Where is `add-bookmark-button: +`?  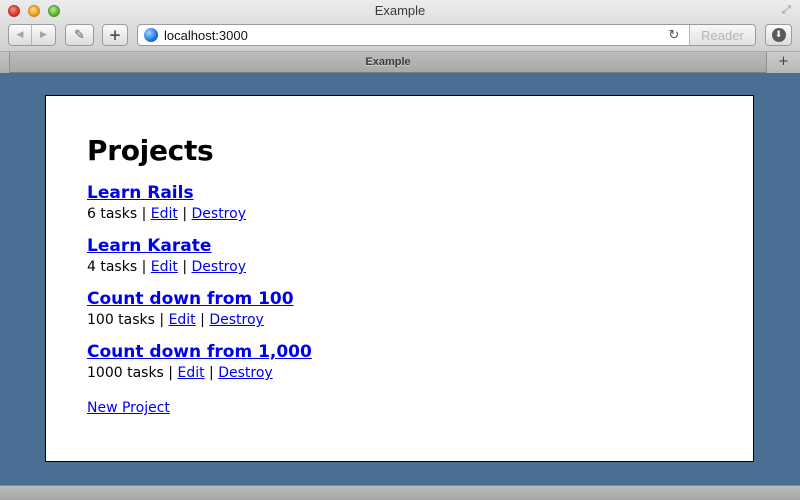
add-bookmark-button: + is located at coordinates (115, 35).